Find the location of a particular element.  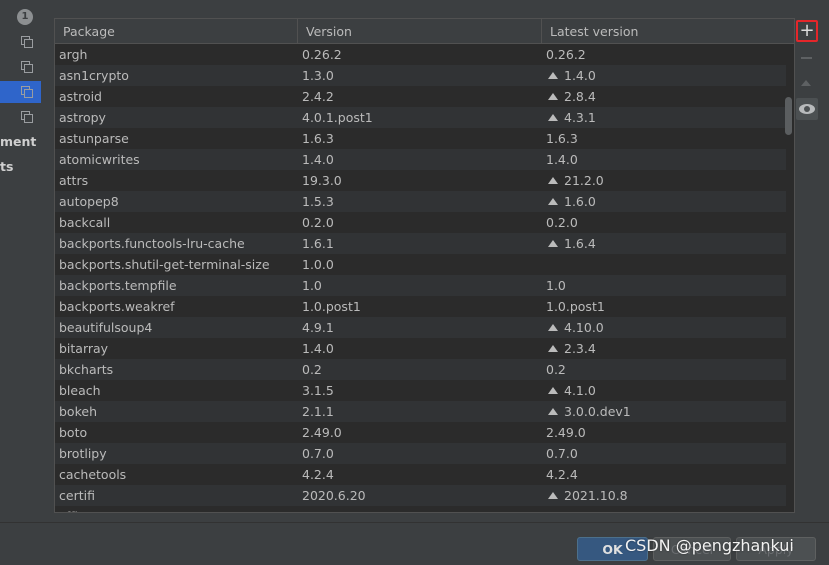

sidebar-label-cut-2: ts is located at coordinates (6, 166).